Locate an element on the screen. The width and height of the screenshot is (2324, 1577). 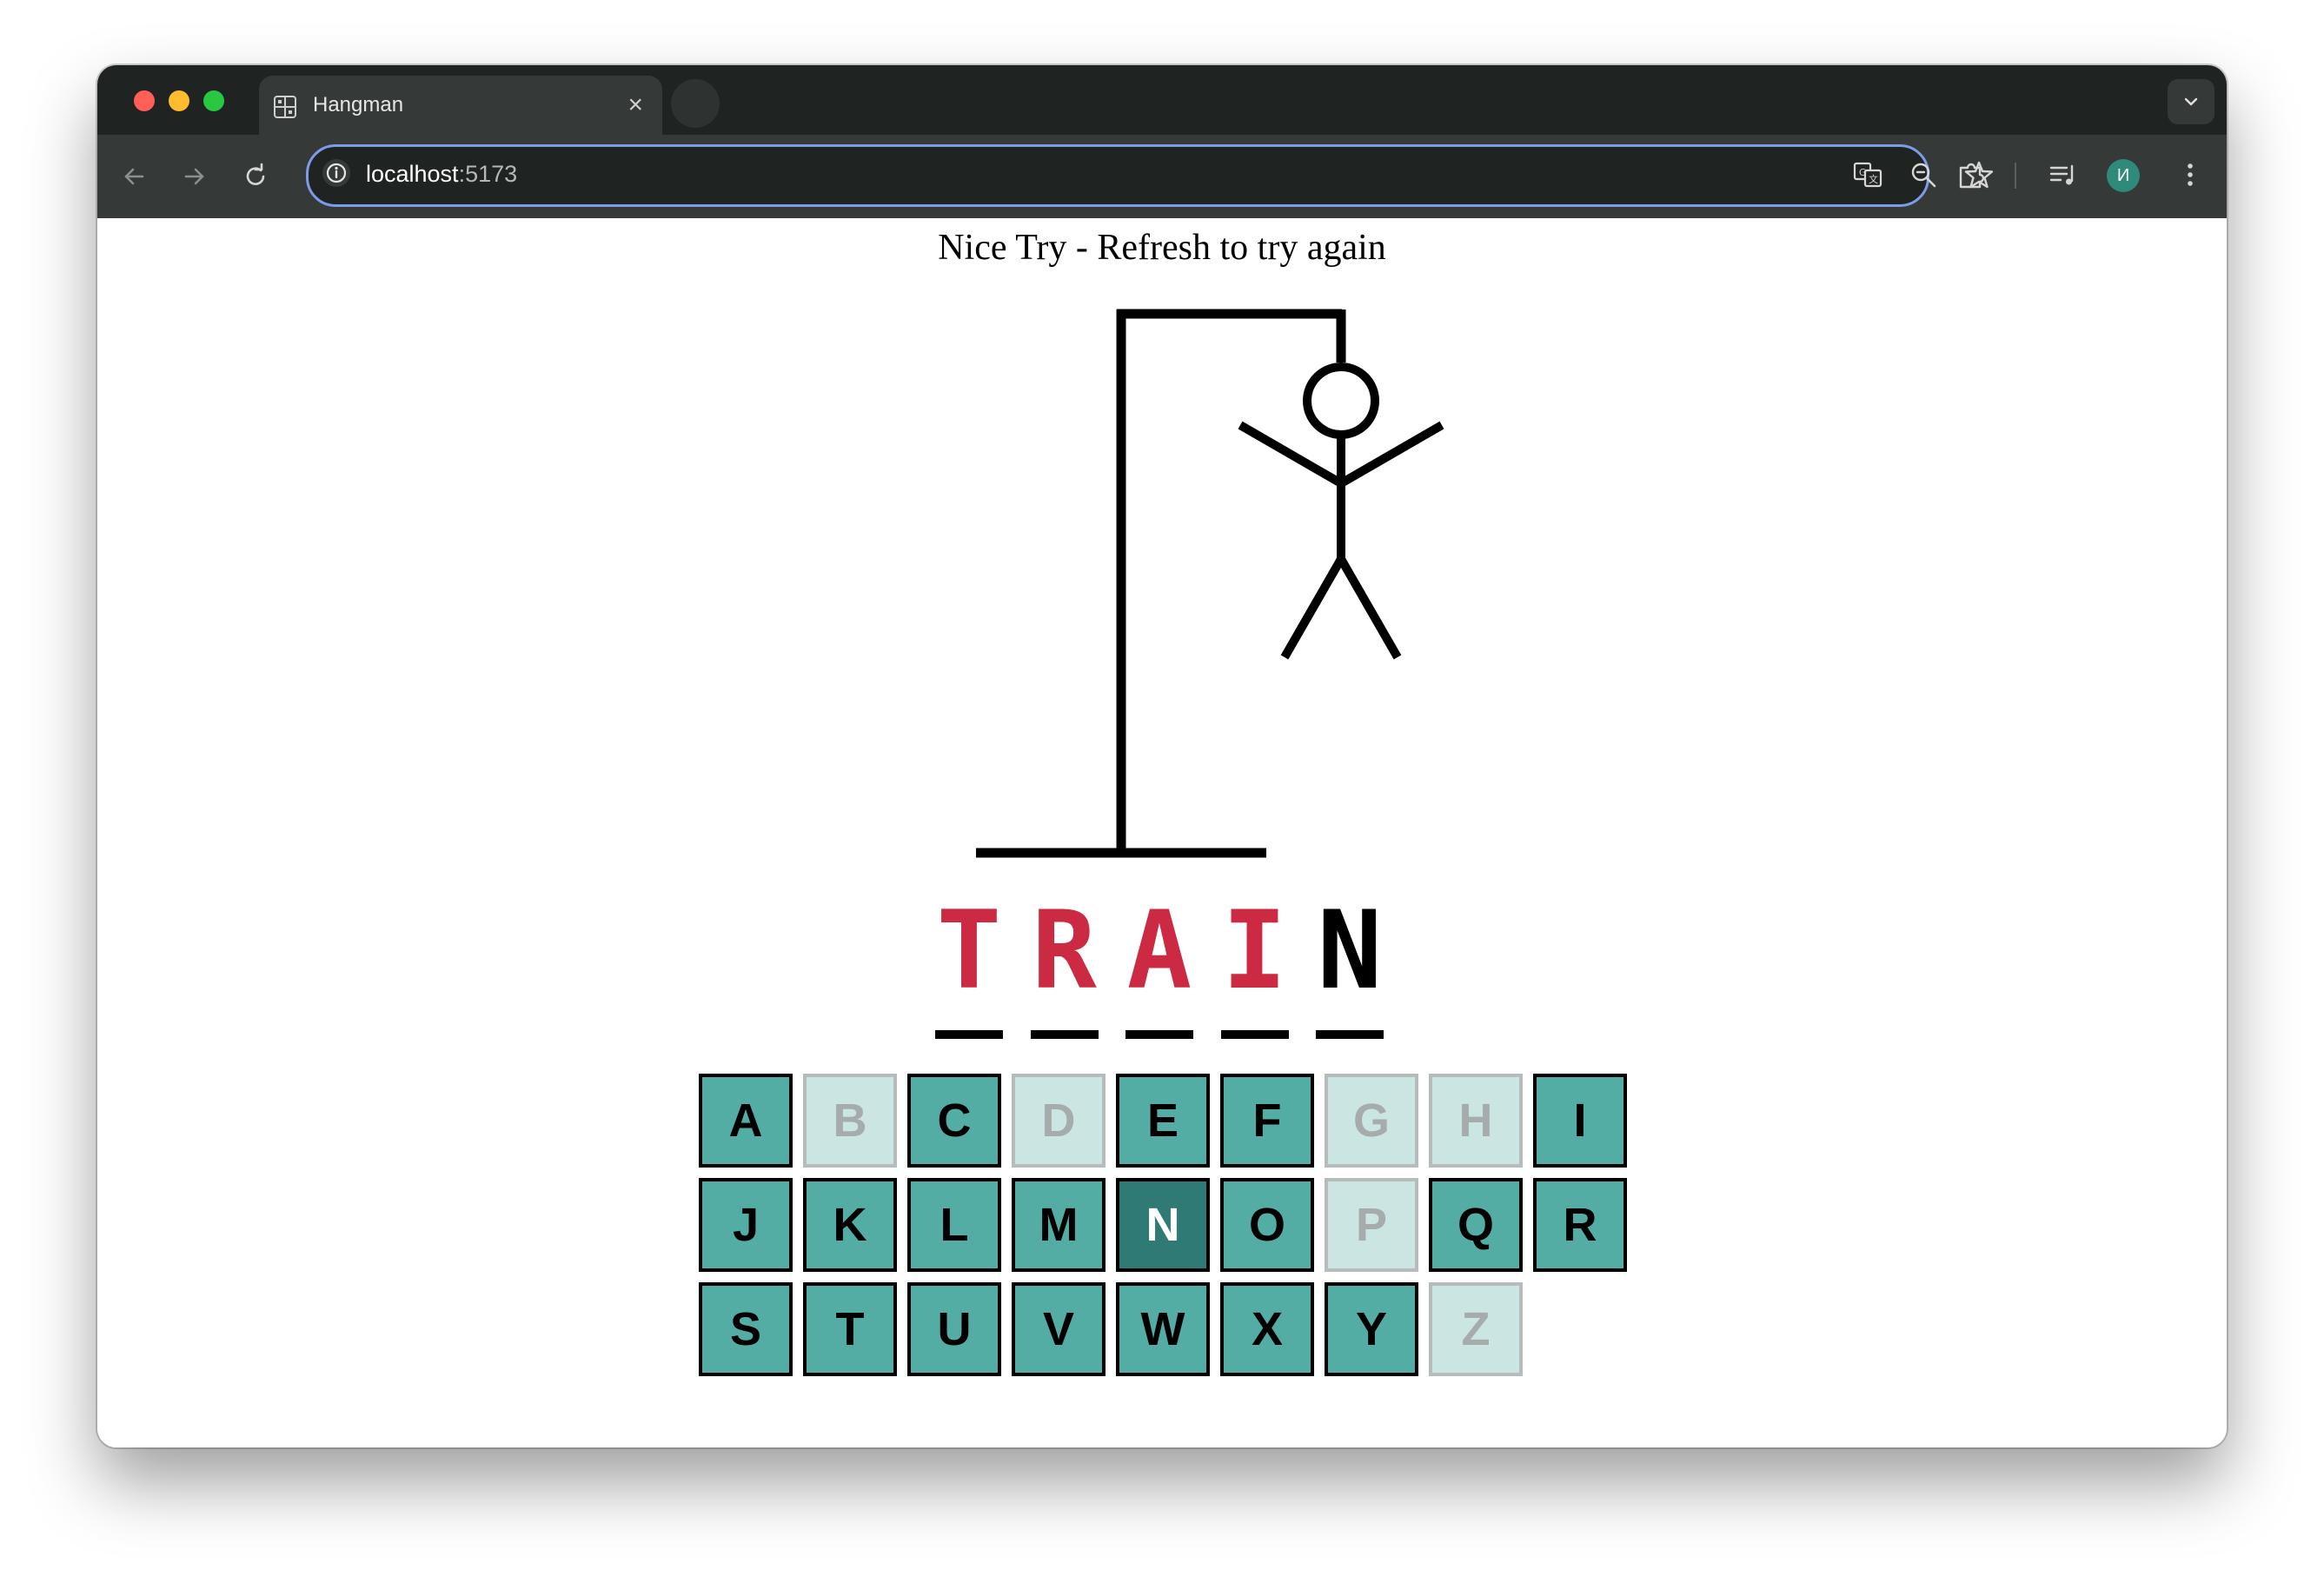
new-tab-button is located at coordinates (696, 103).